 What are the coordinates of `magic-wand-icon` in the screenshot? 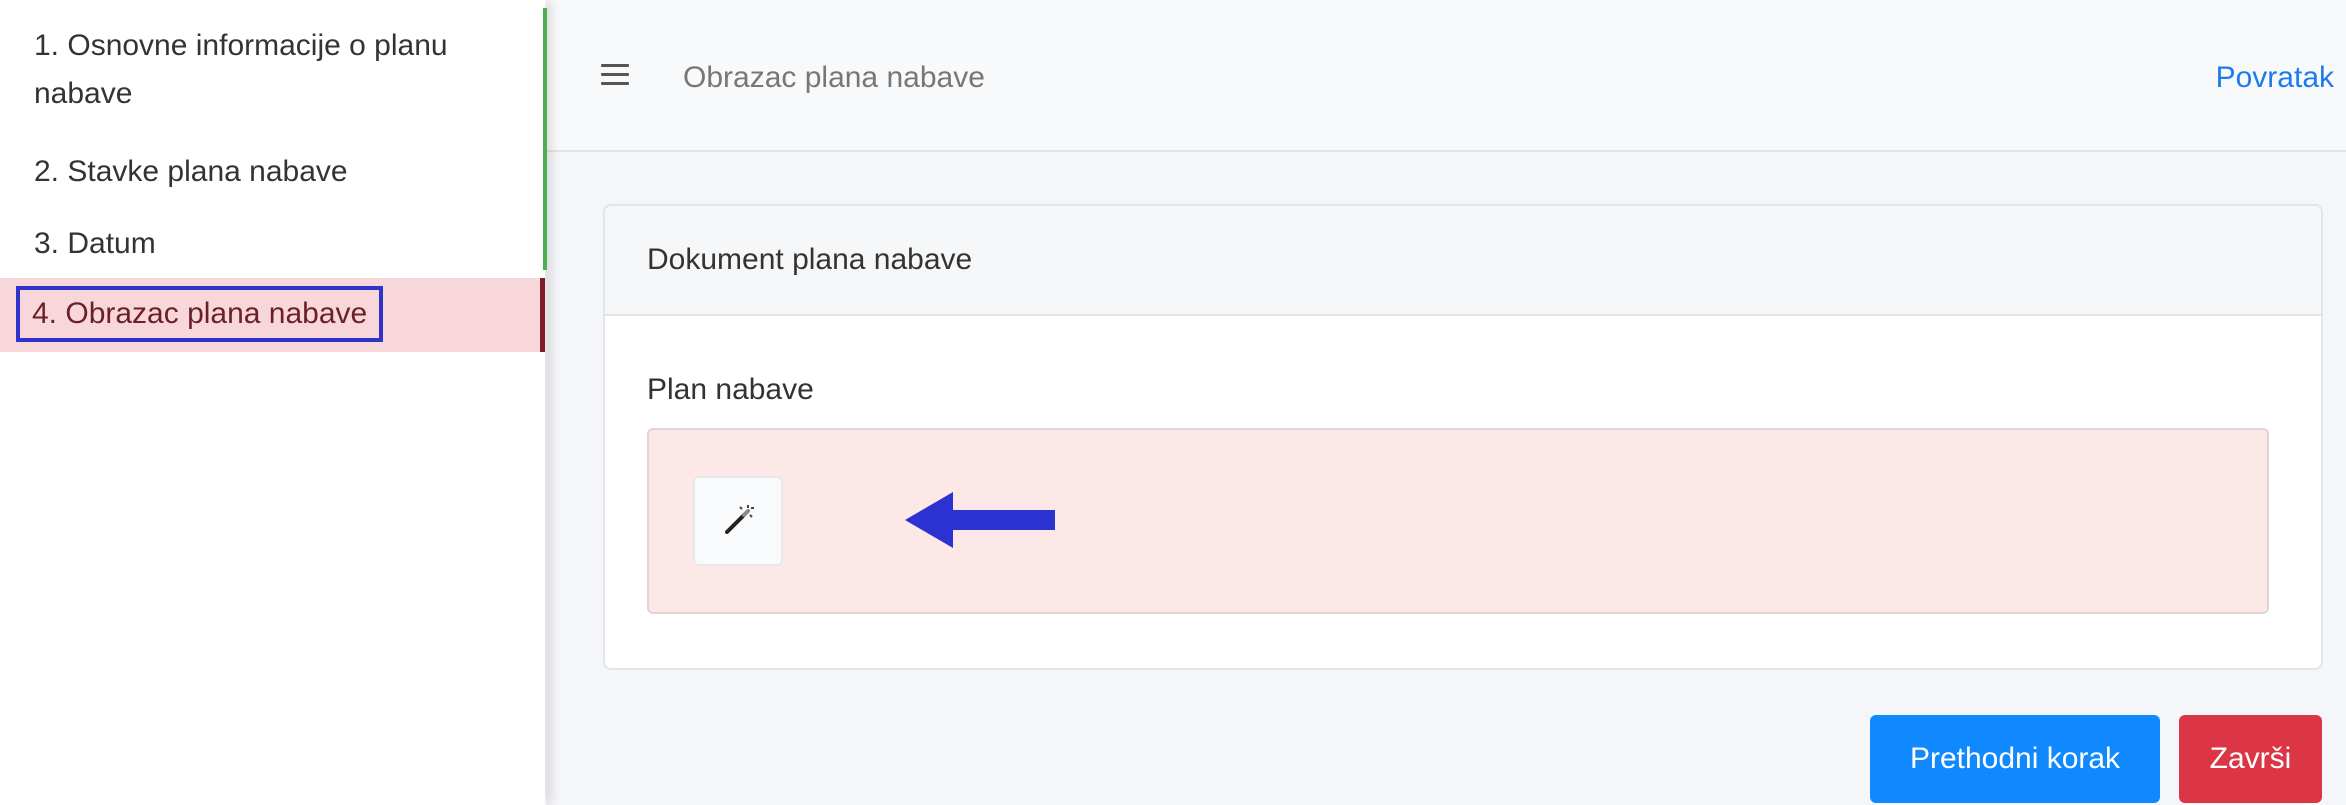 It's located at (739, 519).